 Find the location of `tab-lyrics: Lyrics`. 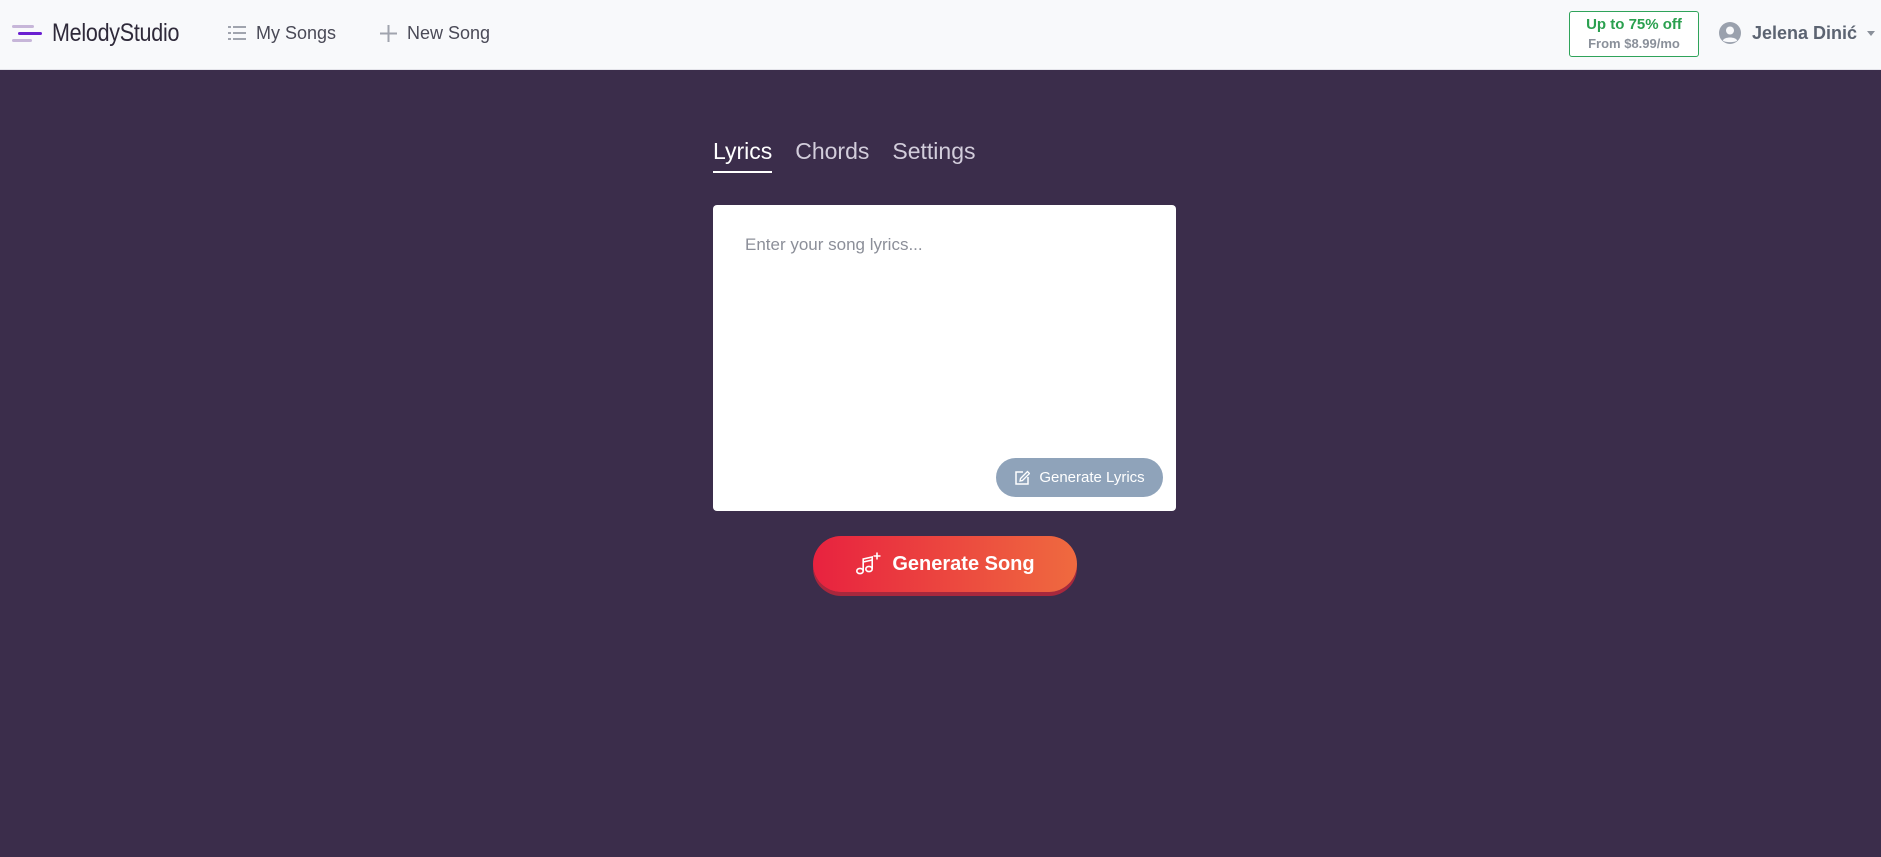

tab-lyrics: Lyrics is located at coordinates (743, 155).